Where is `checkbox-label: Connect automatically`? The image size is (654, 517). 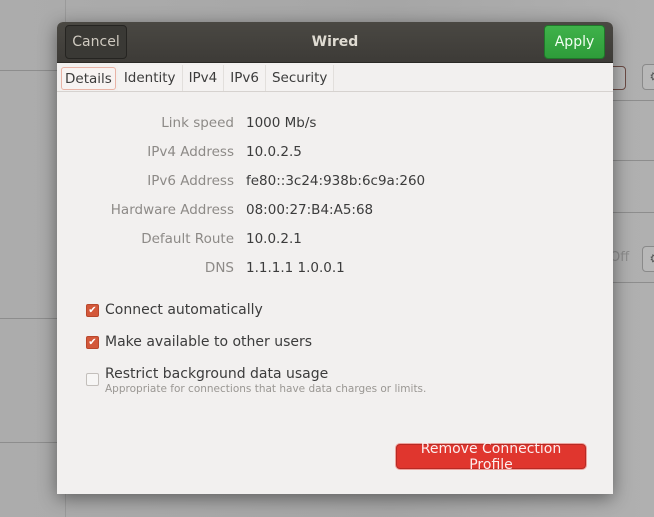 checkbox-label: Connect automatically is located at coordinates (184, 310).